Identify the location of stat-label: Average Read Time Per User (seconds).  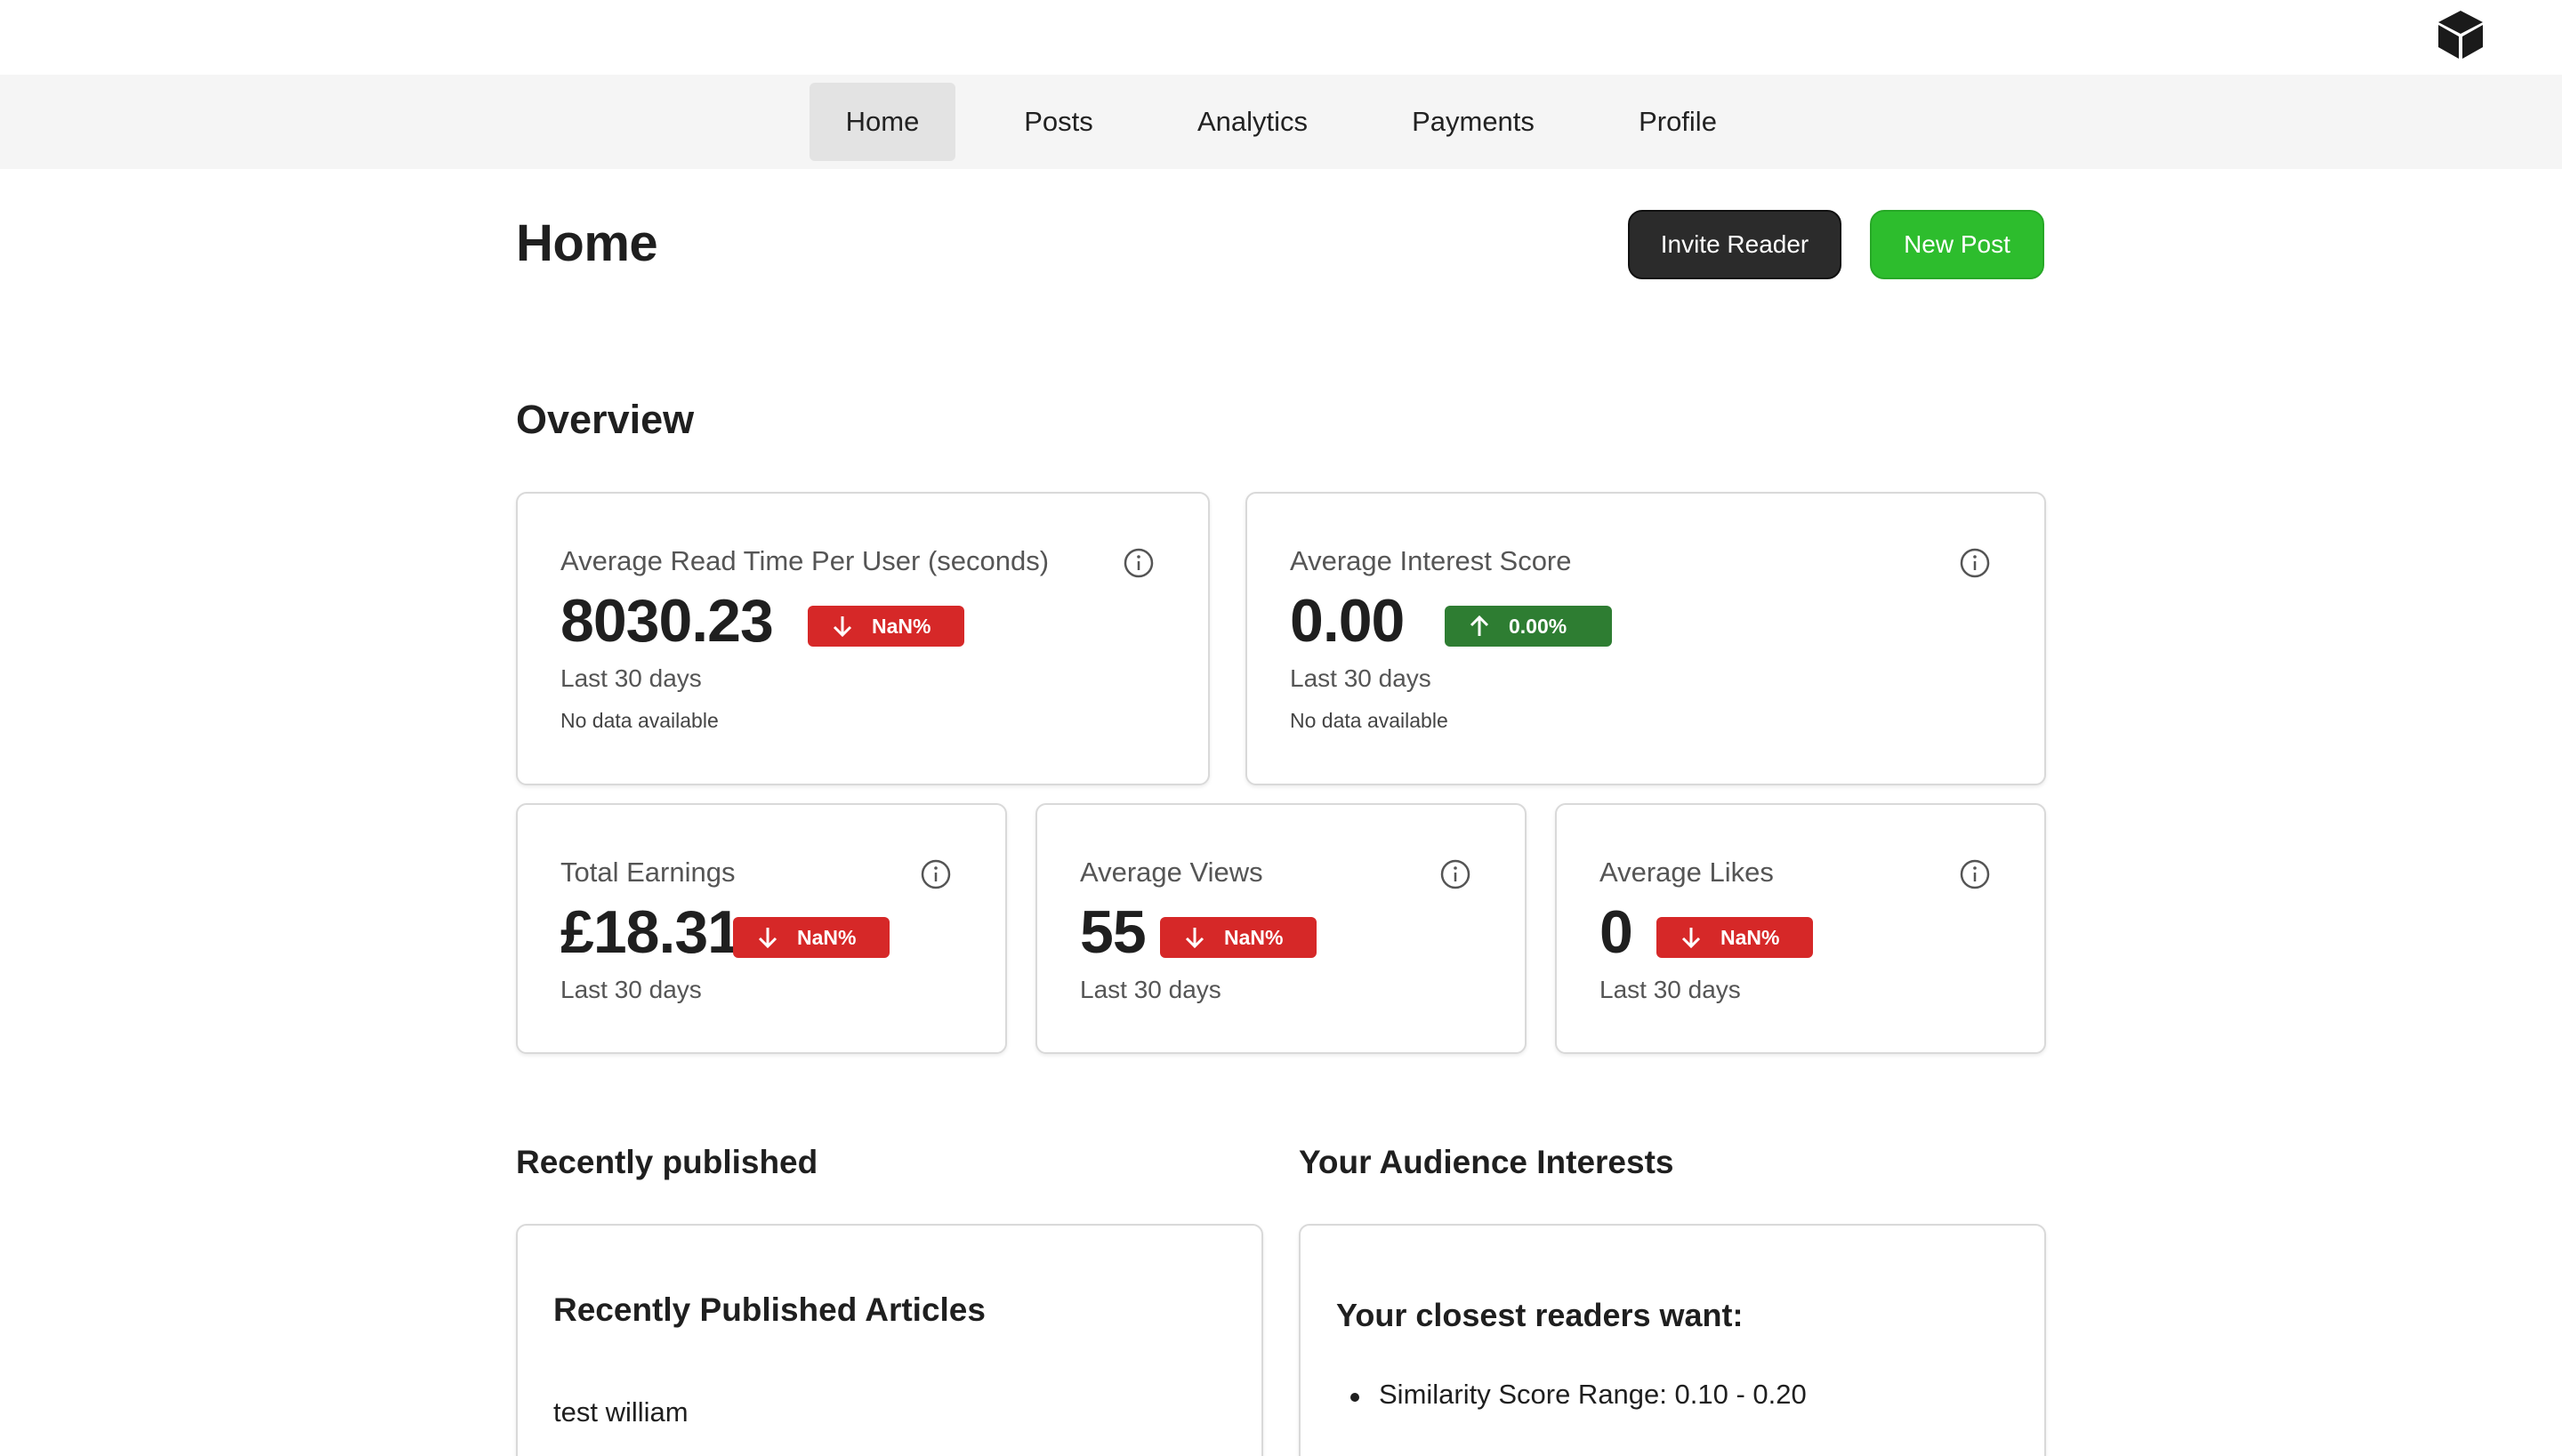
(805, 560).